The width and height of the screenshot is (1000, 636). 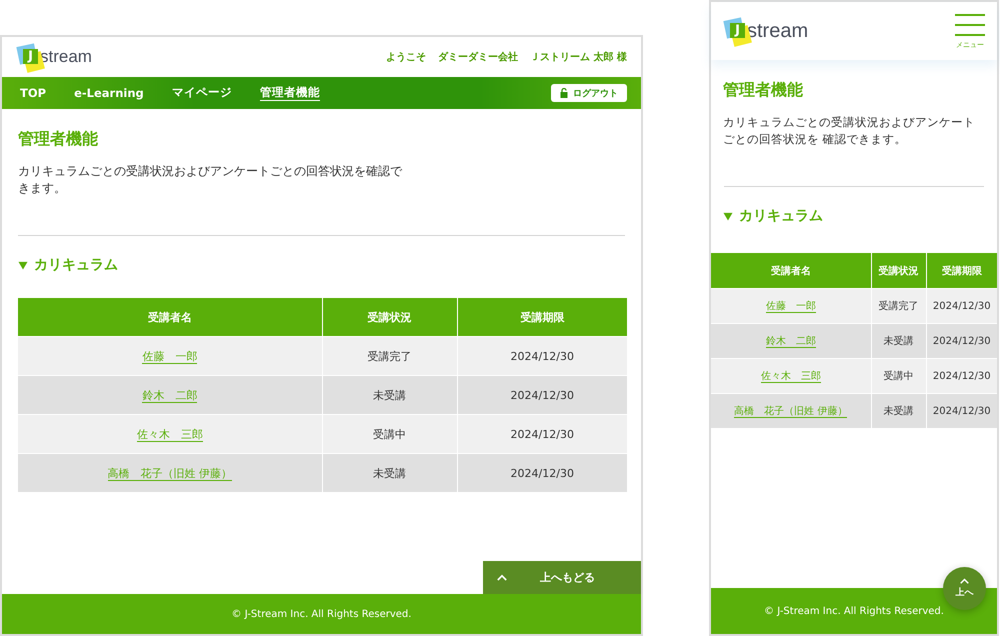 I want to click on hamburger-icon, so click(x=970, y=24).